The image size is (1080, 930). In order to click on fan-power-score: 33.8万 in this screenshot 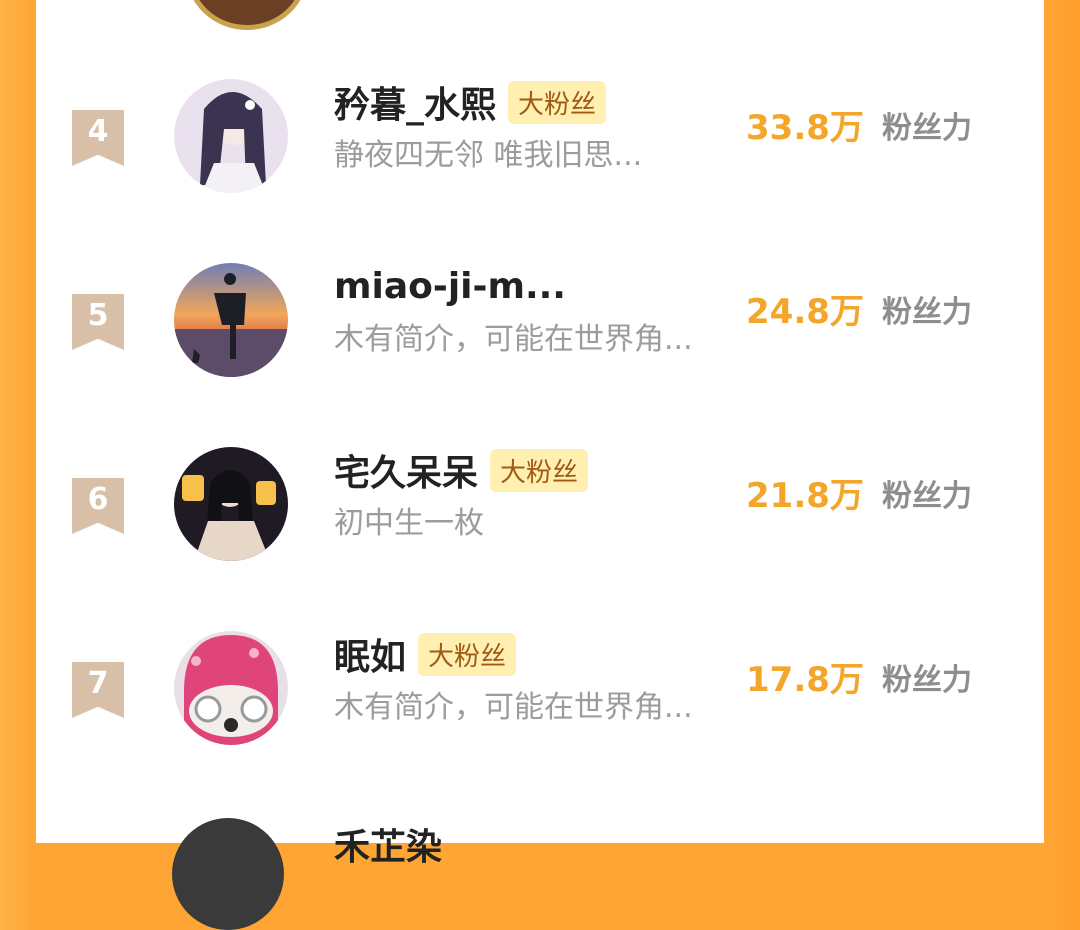, I will do `click(805, 128)`.